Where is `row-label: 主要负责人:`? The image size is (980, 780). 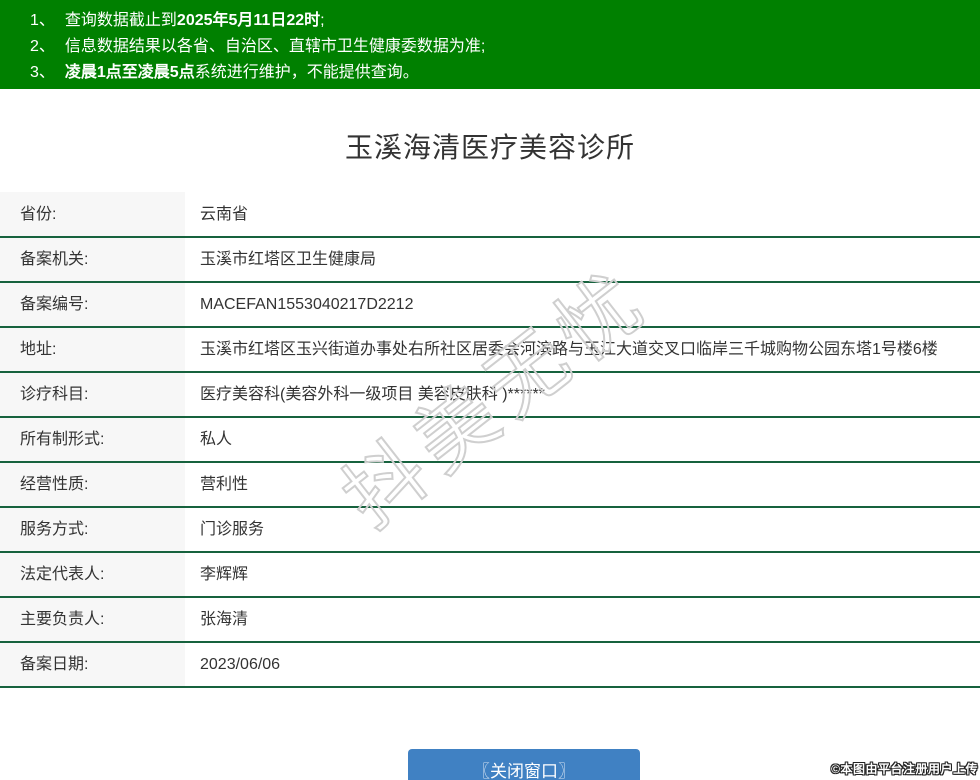 row-label: 主要负责人: is located at coordinates (92, 620).